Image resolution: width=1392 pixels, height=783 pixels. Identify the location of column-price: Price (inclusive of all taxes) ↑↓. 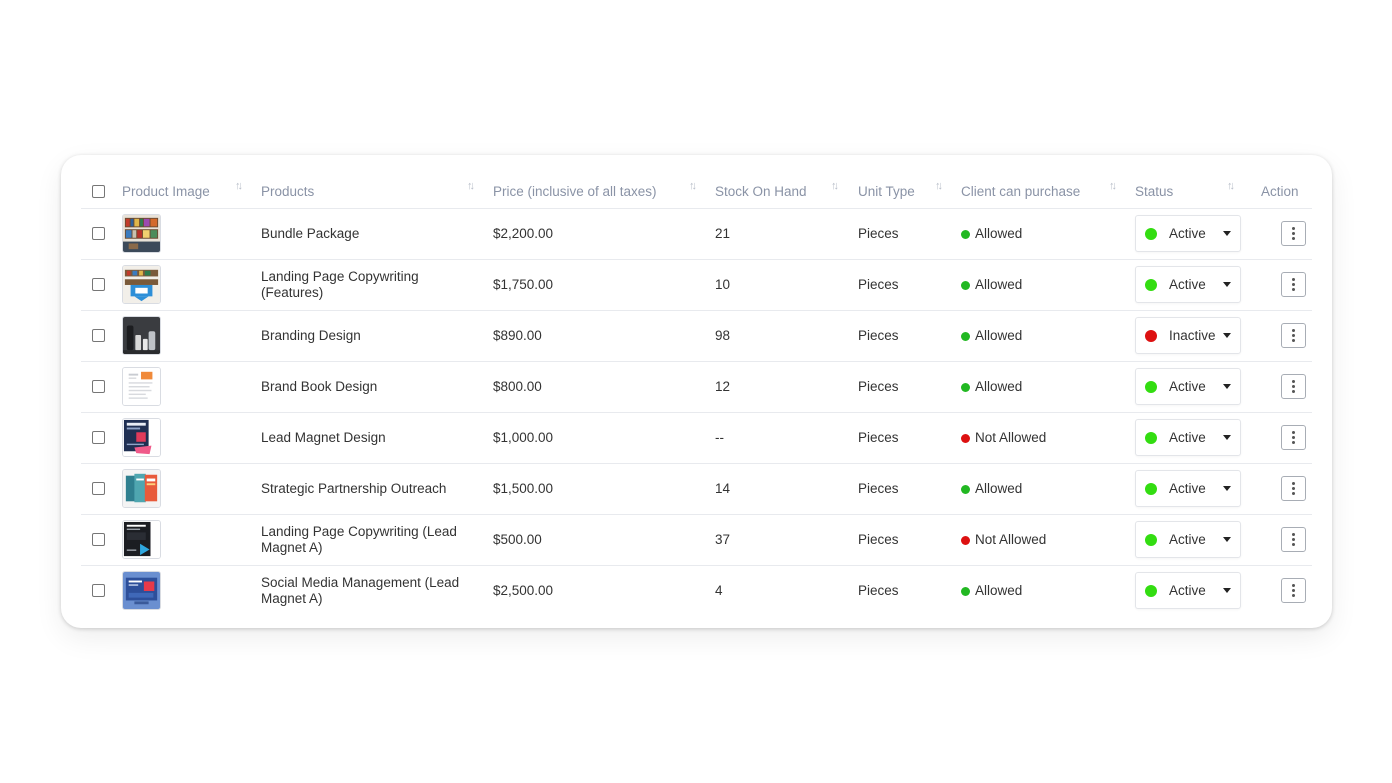
(604, 191).